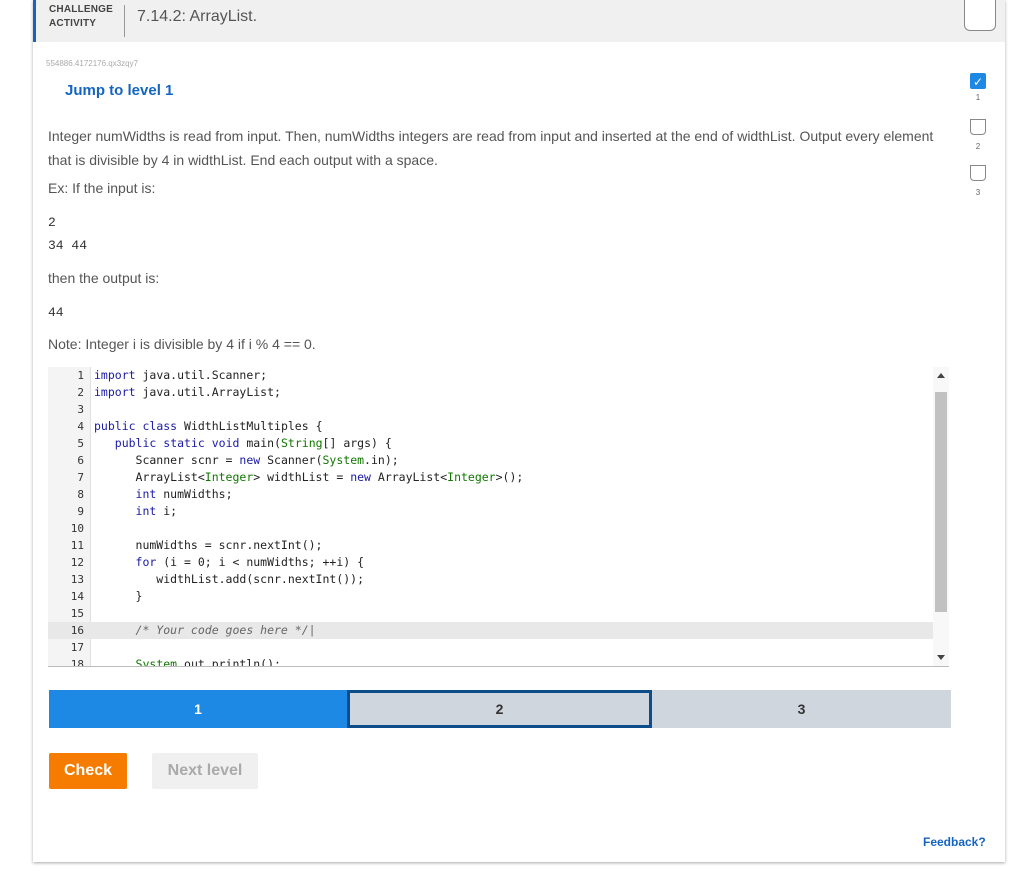 This screenshot has height=871, width=1025. Describe the element at coordinates (208, 545) in the screenshot. I see `code-text: numWidths = scnr.nextInt();` at that location.